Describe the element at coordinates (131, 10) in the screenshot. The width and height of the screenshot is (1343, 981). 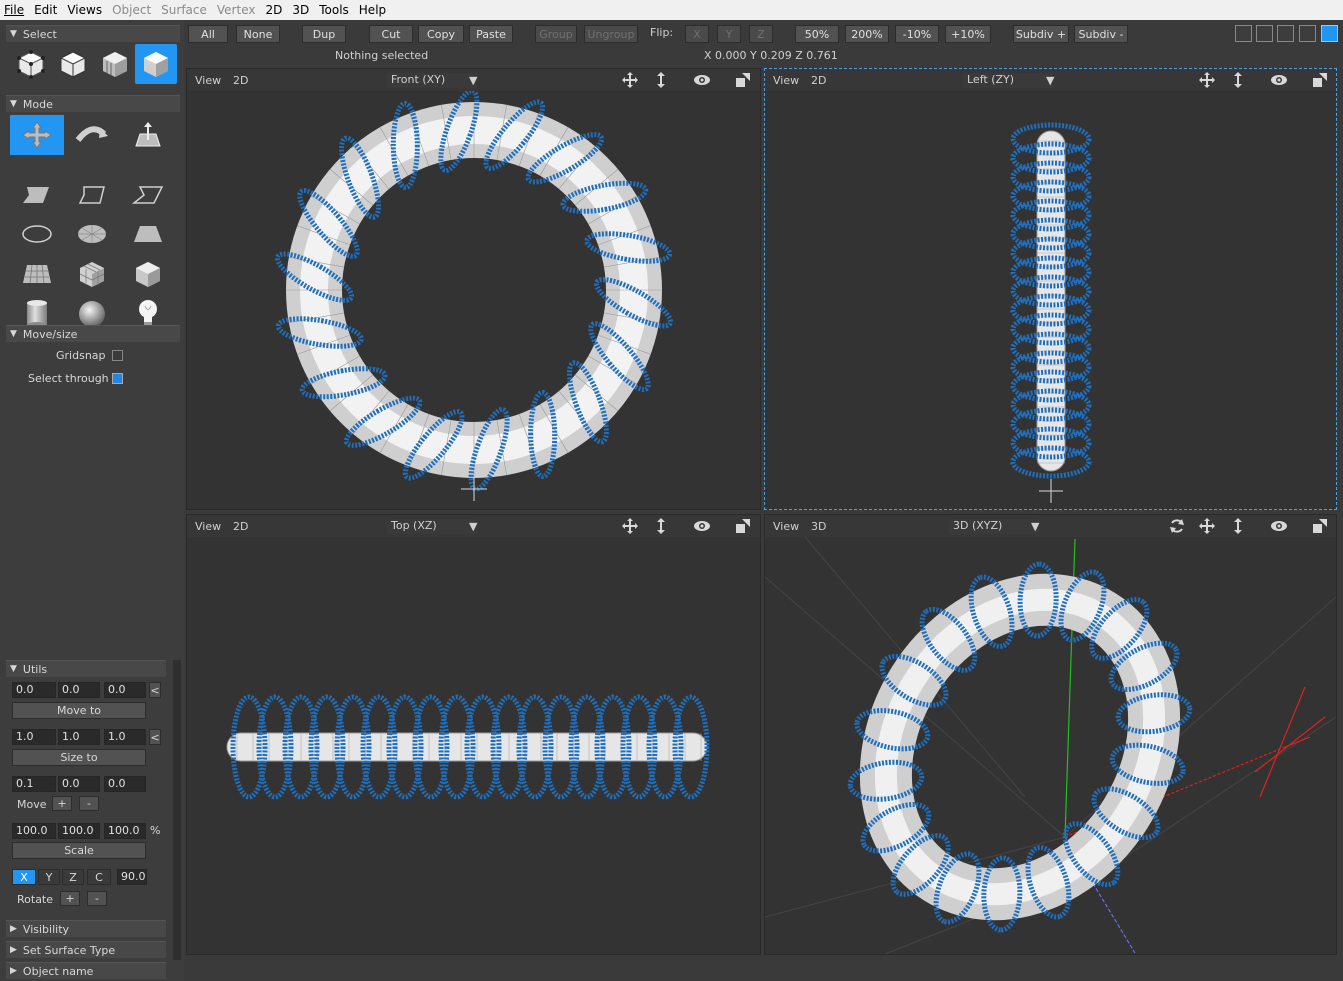
I see `menu-object: Object` at that location.